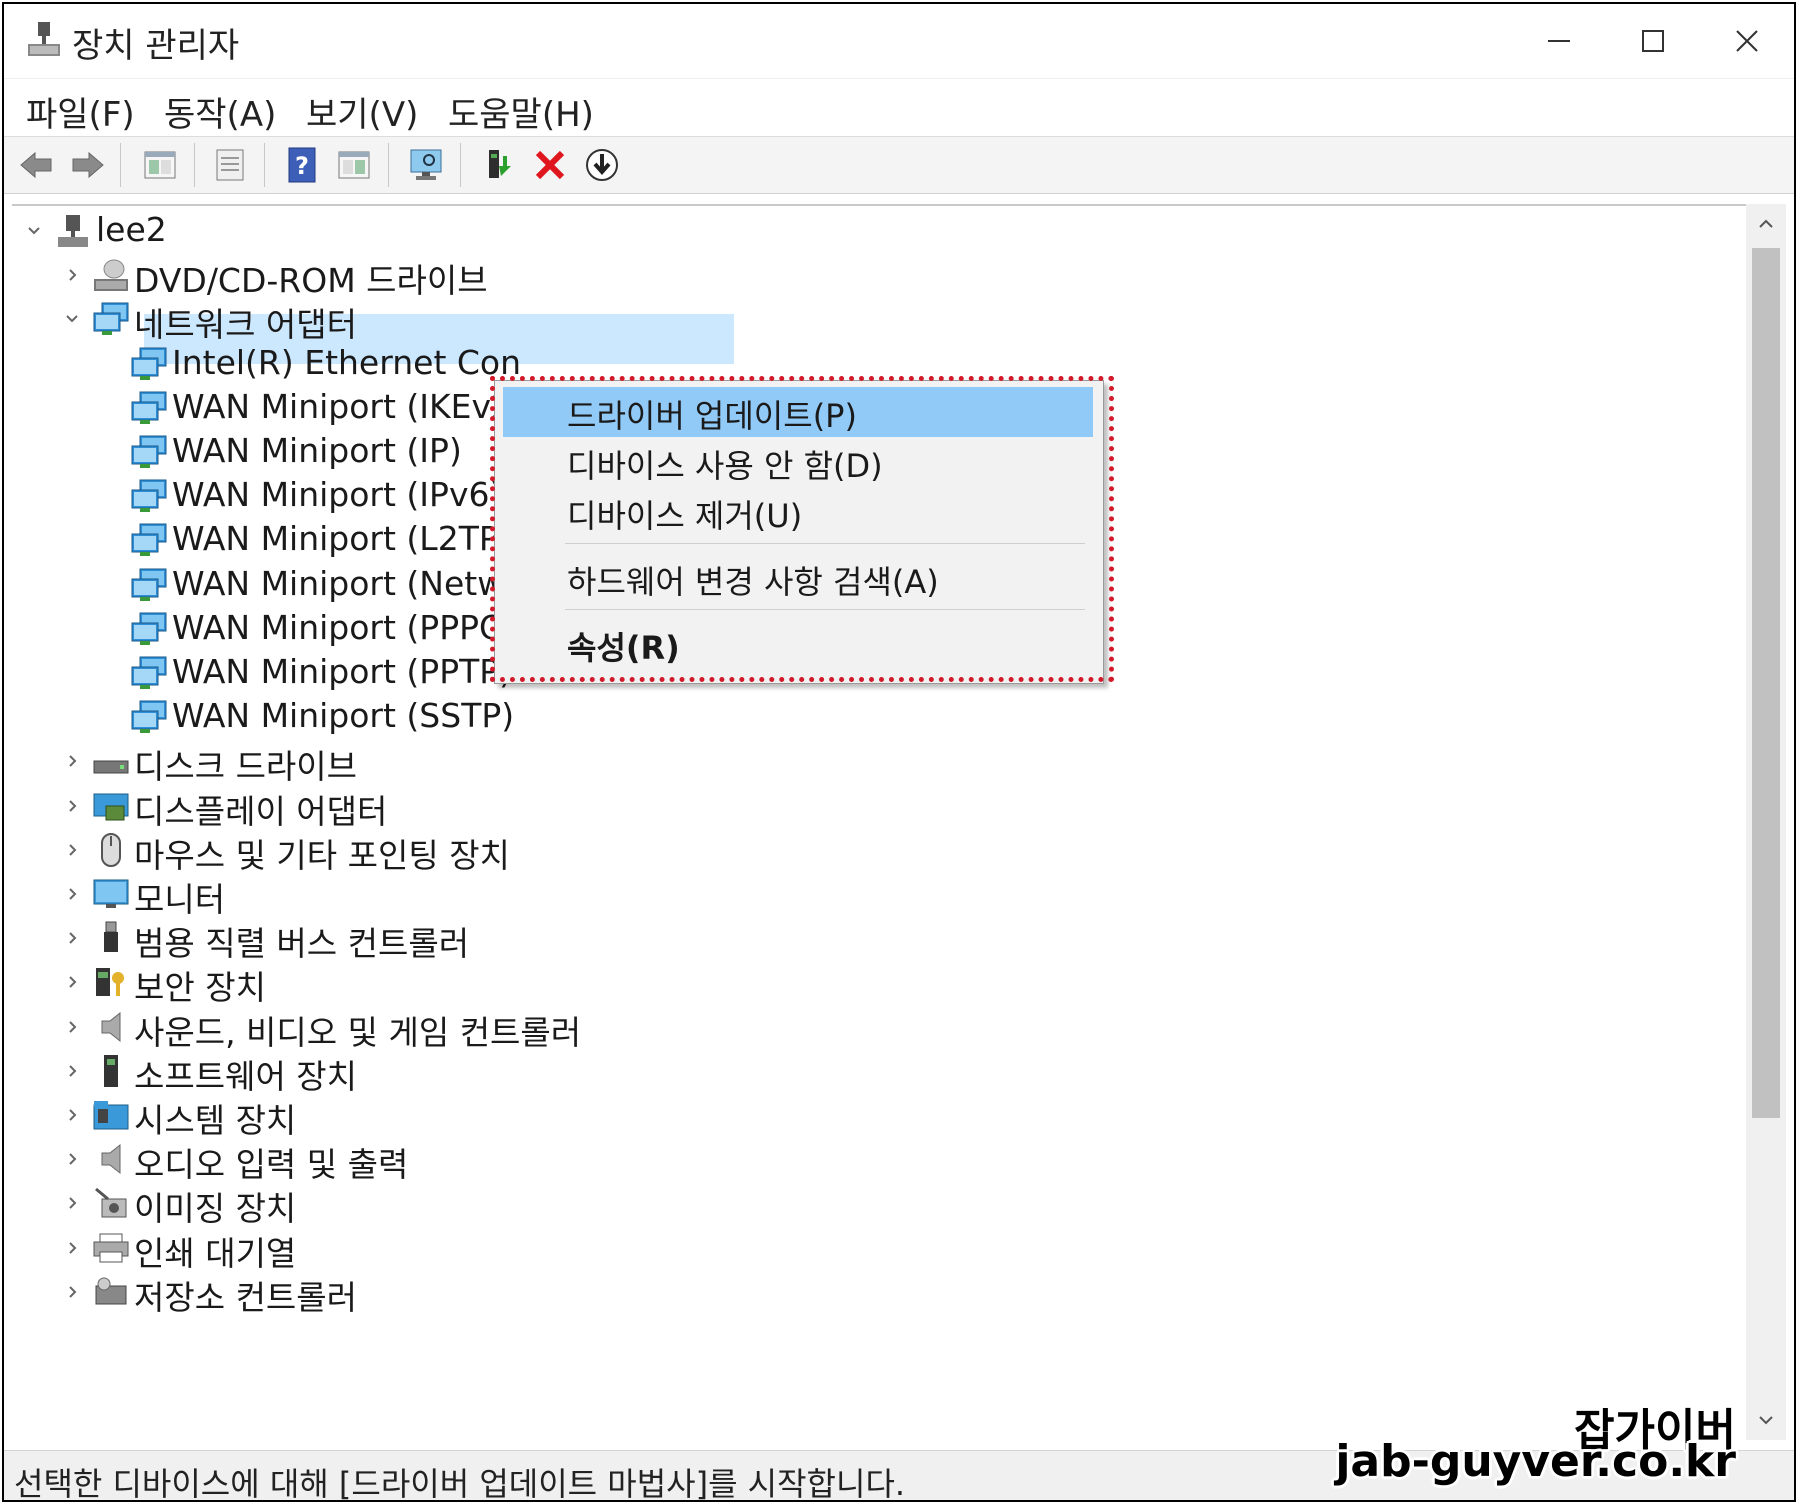 This screenshot has width=1800, height=1506. I want to click on back-icon, so click(36, 165).